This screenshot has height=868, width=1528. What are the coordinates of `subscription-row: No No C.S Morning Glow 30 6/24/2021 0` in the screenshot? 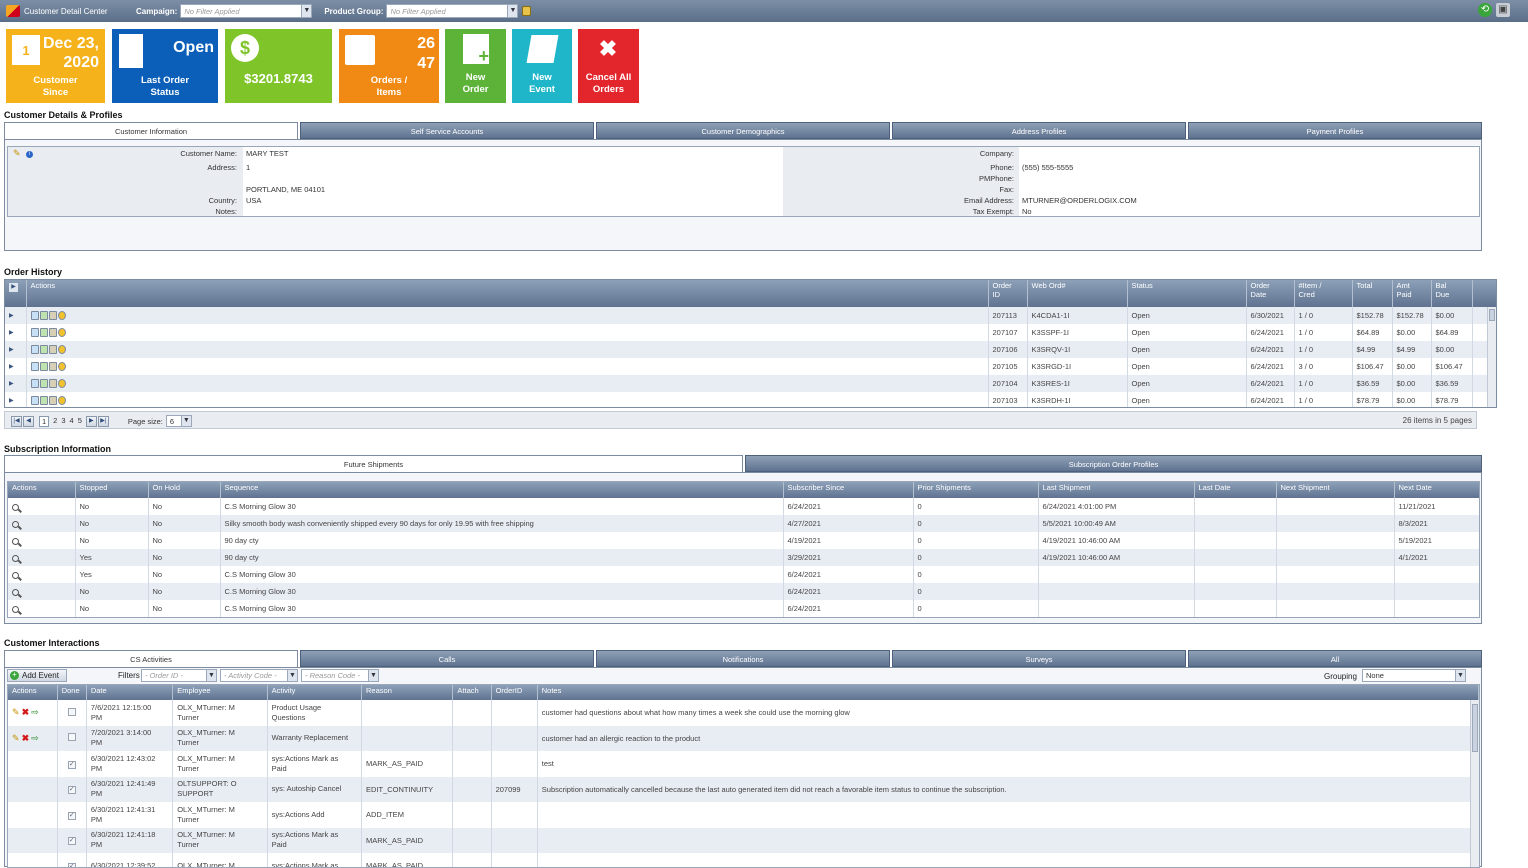 It's located at (743, 608).